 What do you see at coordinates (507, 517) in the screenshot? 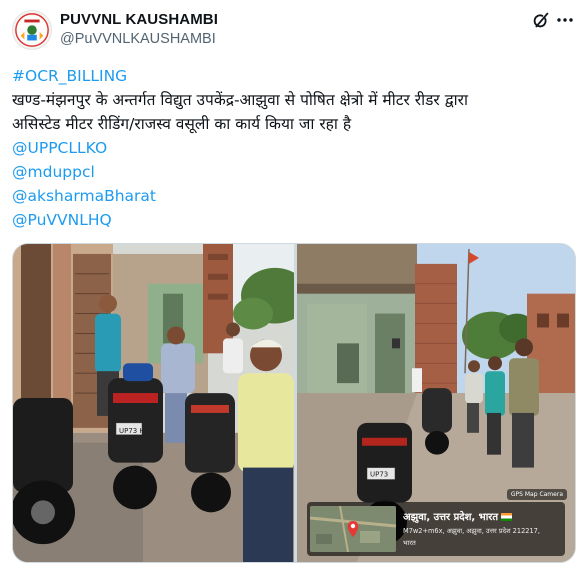
I see `india-flag-icon` at bounding box center [507, 517].